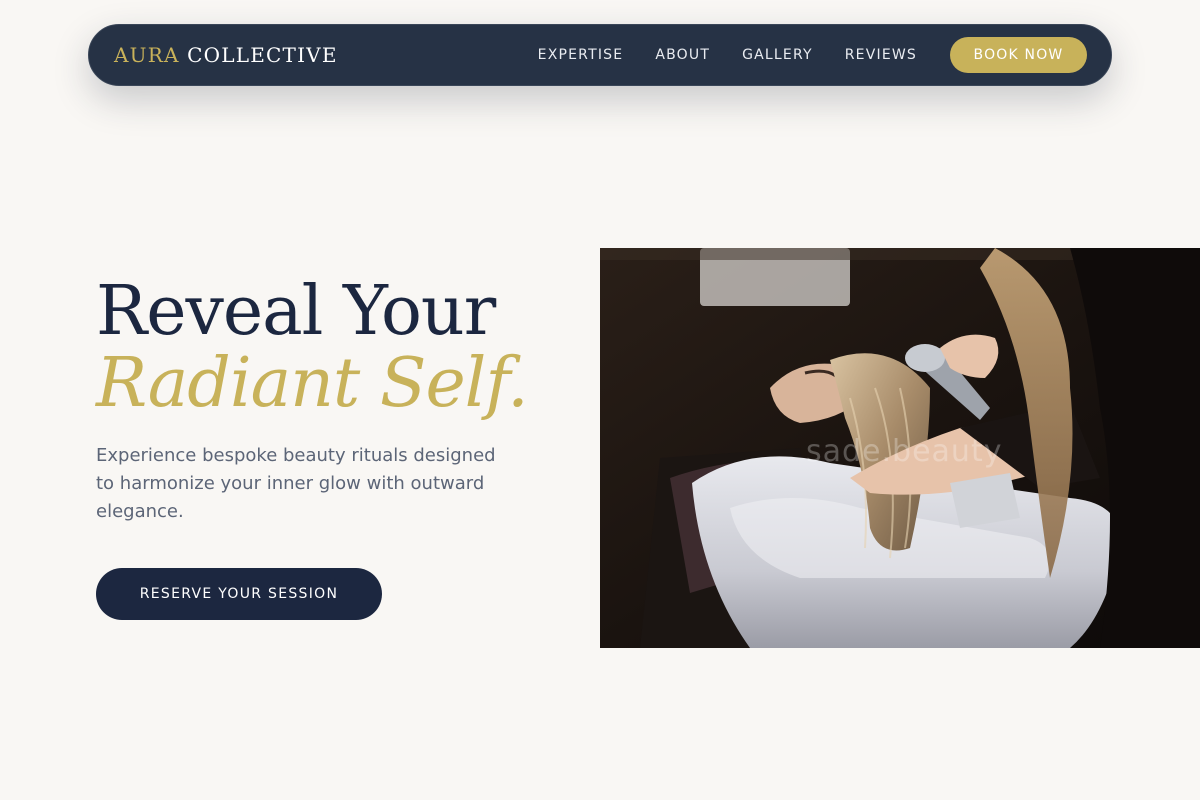 The height and width of the screenshot is (800, 1200). Describe the element at coordinates (1018, 55) in the screenshot. I see `book-now-button: BOOK NOW` at that location.